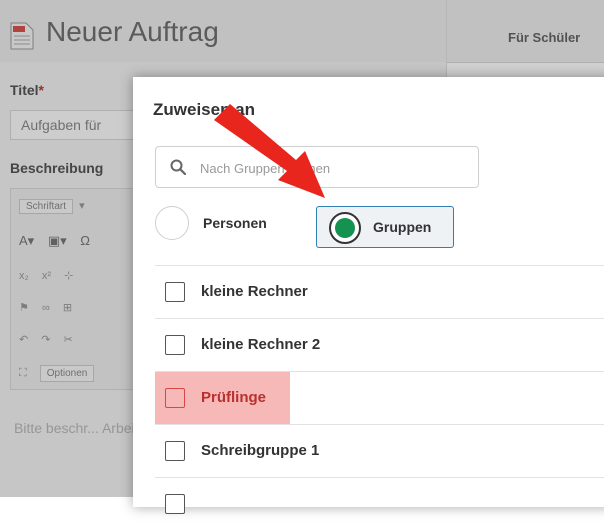 The height and width of the screenshot is (530, 604). I want to click on personen-label: Personen, so click(235, 223).